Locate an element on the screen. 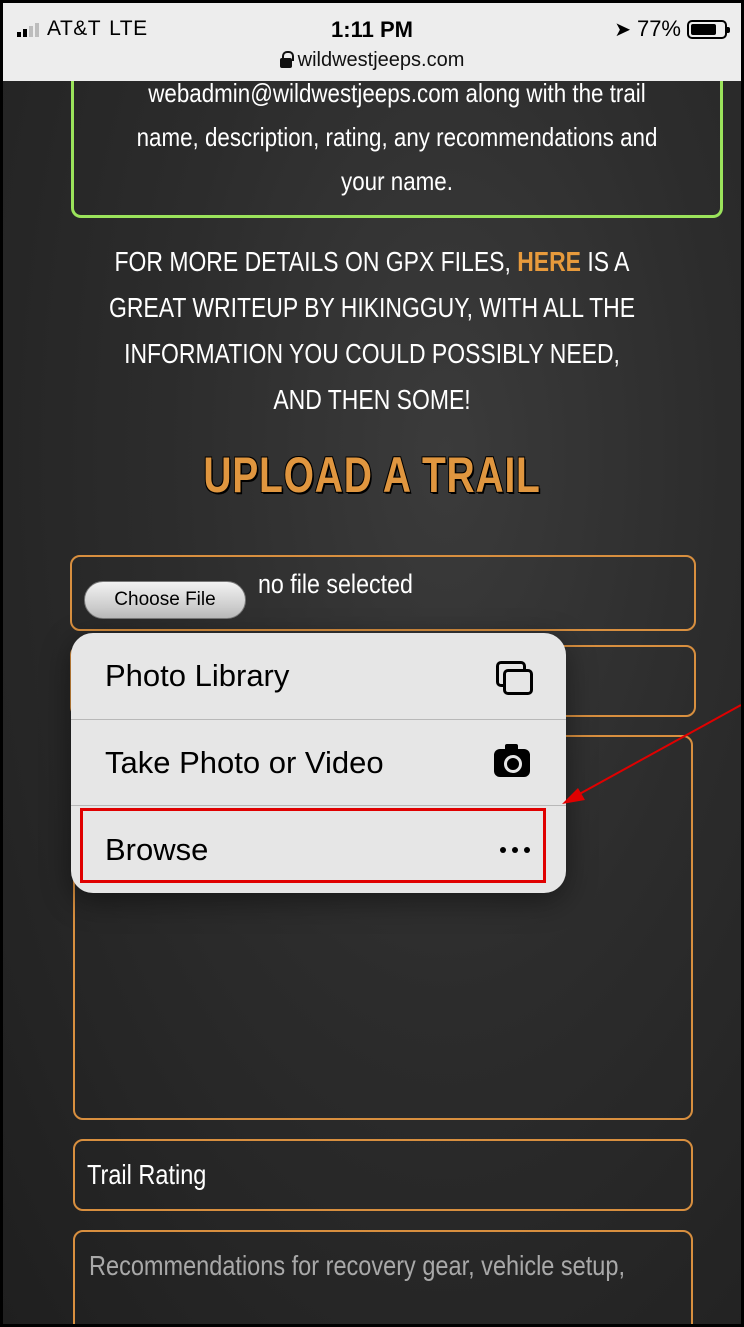 Image resolution: width=744 pixels, height=1327 pixels. menu-item-label: Take Photo or Video is located at coordinates (244, 762).